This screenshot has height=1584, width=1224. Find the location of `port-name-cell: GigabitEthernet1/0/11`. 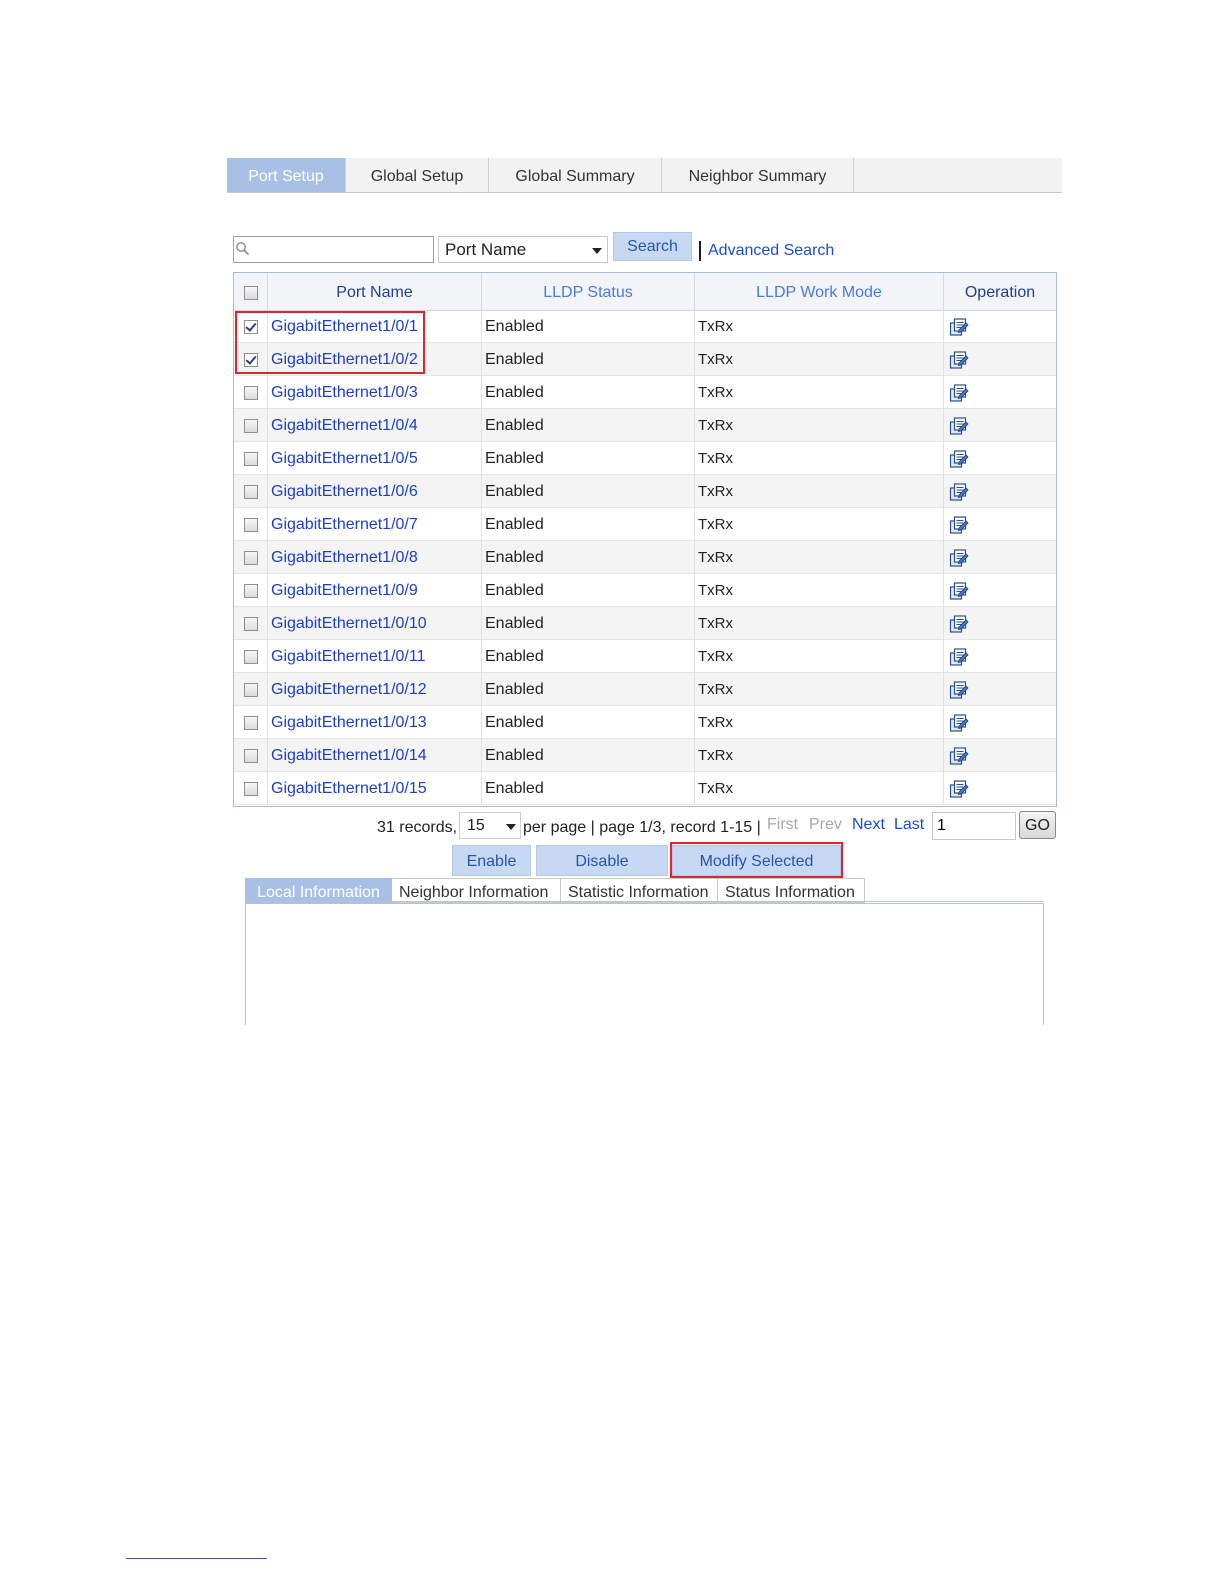

port-name-cell: GigabitEthernet1/0/11 is located at coordinates (375, 656).